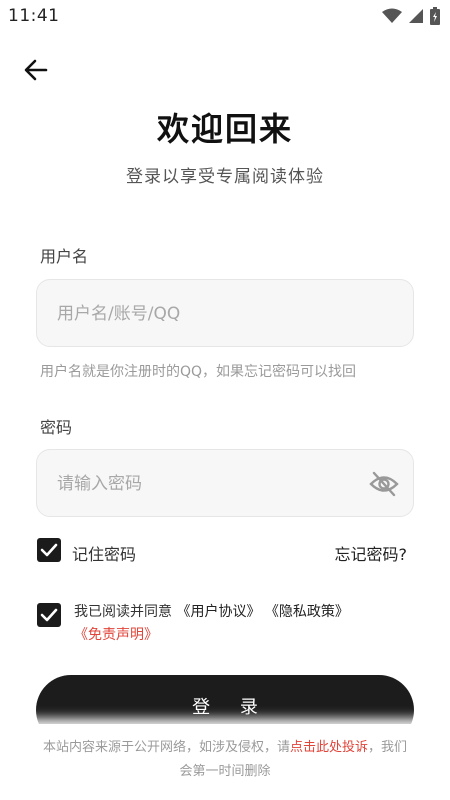  I want to click on remember-password-checkbox, so click(49, 550).